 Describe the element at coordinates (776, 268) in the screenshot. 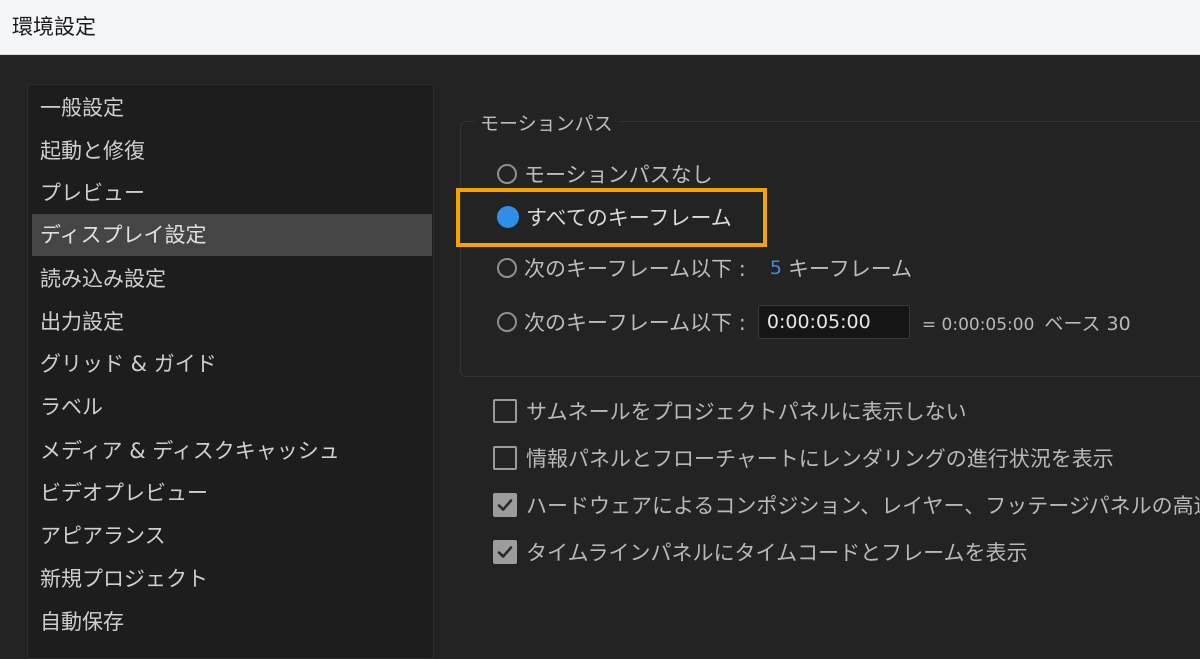

I see `keyframe-count-value: 5` at that location.